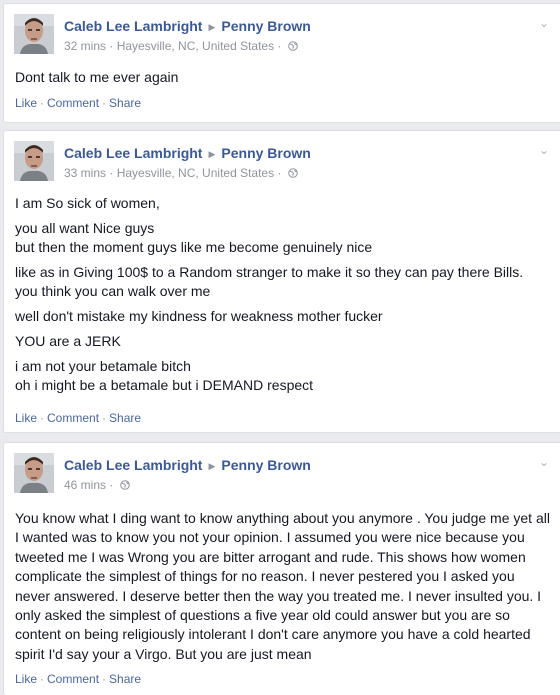 The height and width of the screenshot is (695, 560). What do you see at coordinates (87, 203) in the screenshot?
I see `post-text: I am So sick of women,` at bounding box center [87, 203].